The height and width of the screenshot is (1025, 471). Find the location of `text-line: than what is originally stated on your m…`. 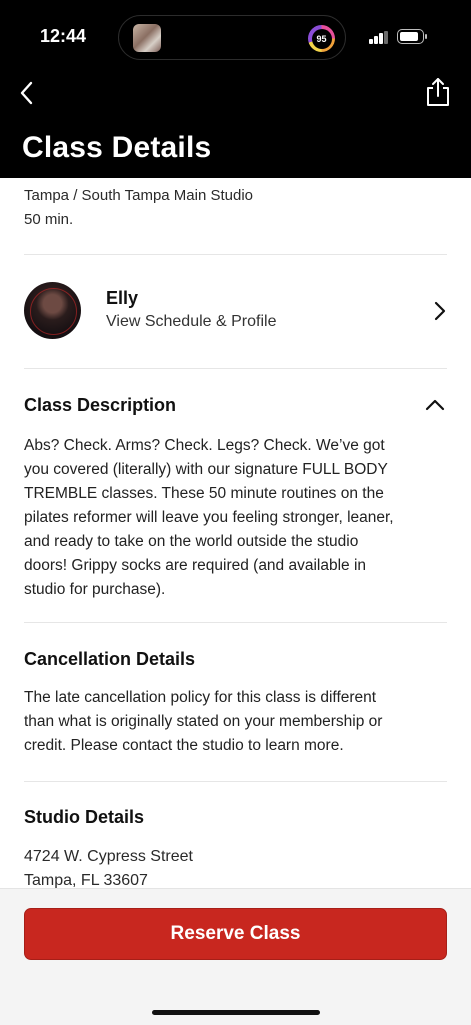

text-line: than what is originally stated on your m… is located at coordinates (203, 721).